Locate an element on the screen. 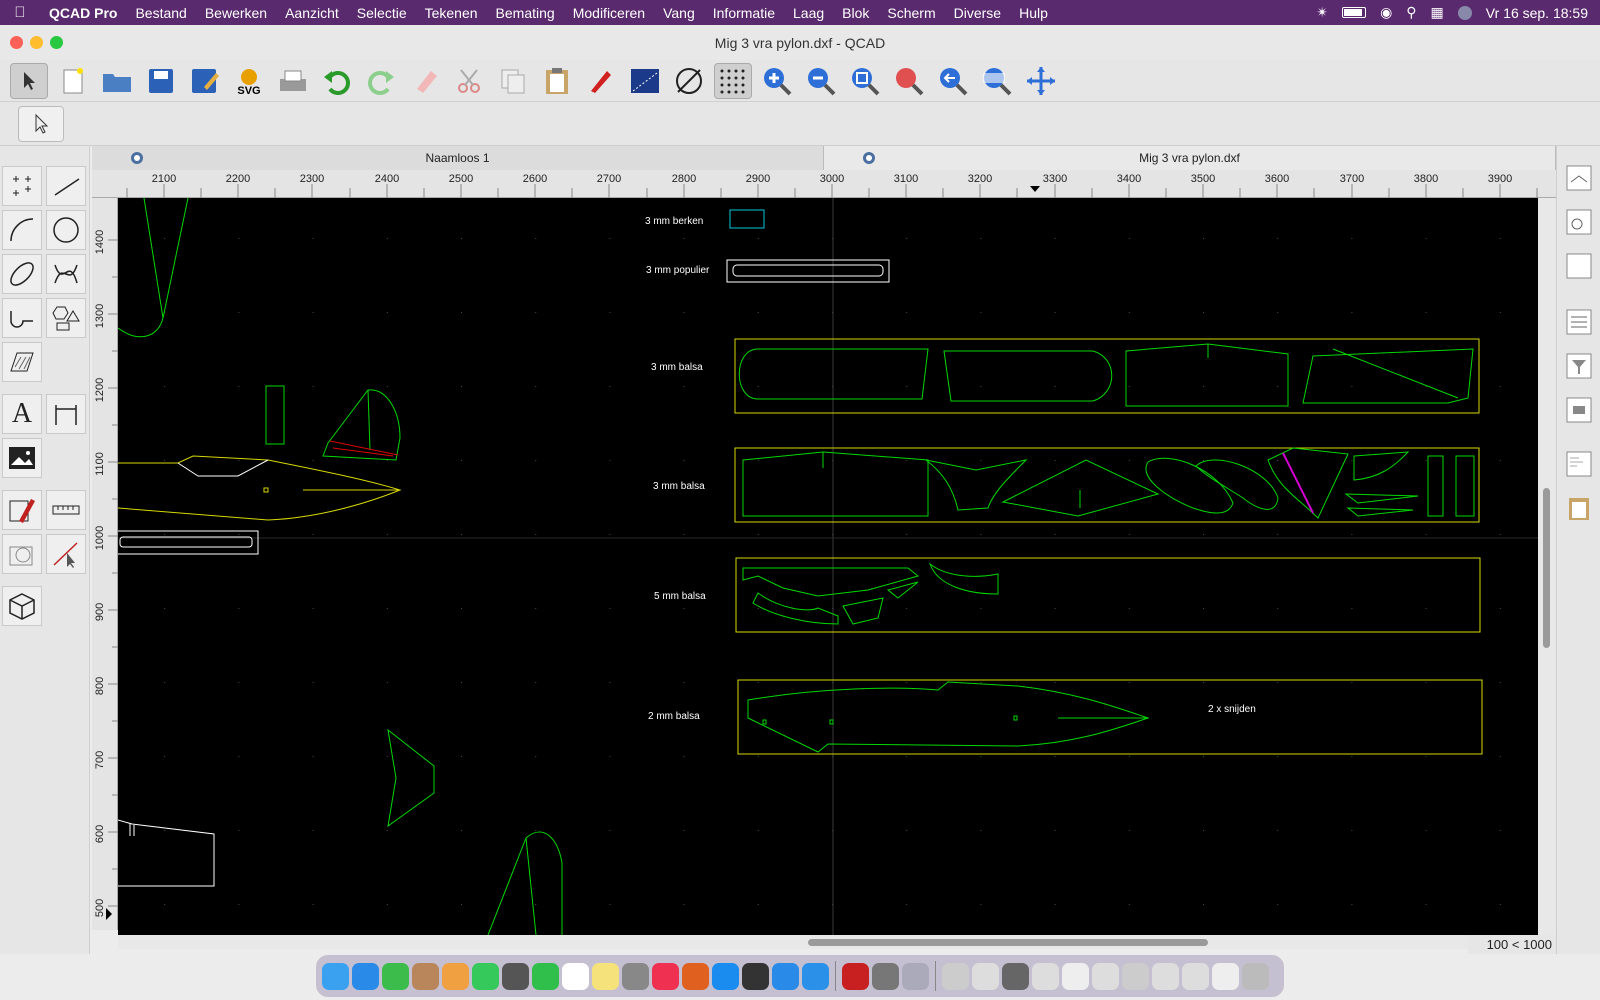 The width and height of the screenshot is (1600, 1000). close-window-button is located at coordinates (16, 42).